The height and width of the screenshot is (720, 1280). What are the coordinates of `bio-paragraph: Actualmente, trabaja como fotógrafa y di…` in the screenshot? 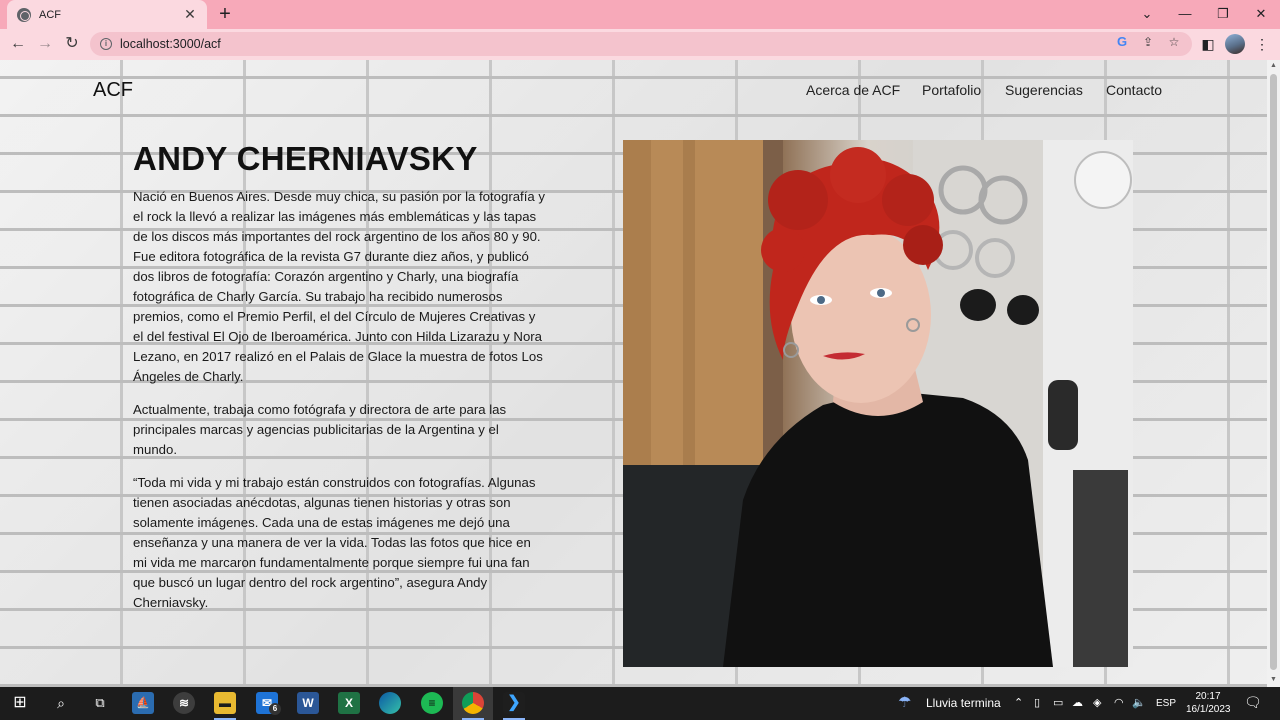 It's located at (320, 429).